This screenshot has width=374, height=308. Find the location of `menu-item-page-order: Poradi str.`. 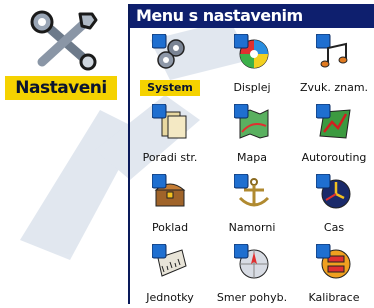

menu-item-page-order: Poradi str. is located at coordinates (170, 134).